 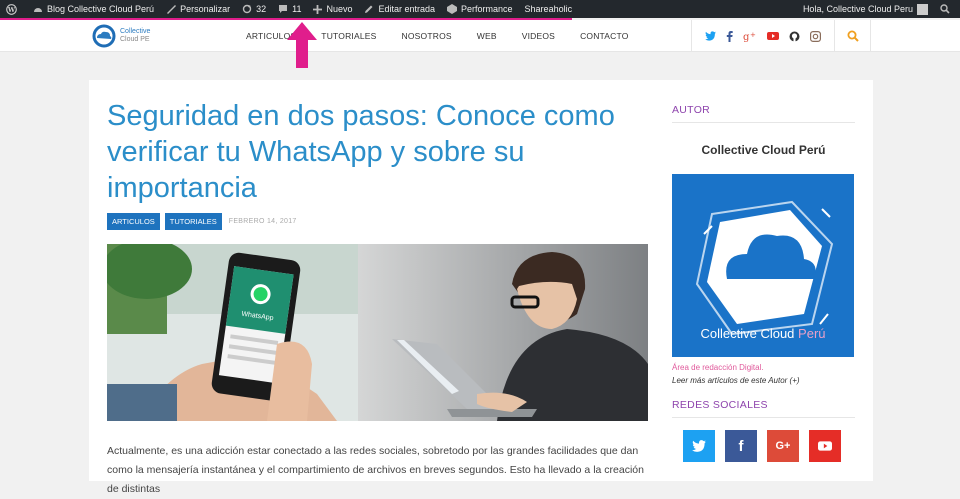 I want to click on author-image-caption: Collective Cloud Perú, so click(x=763, y=333).